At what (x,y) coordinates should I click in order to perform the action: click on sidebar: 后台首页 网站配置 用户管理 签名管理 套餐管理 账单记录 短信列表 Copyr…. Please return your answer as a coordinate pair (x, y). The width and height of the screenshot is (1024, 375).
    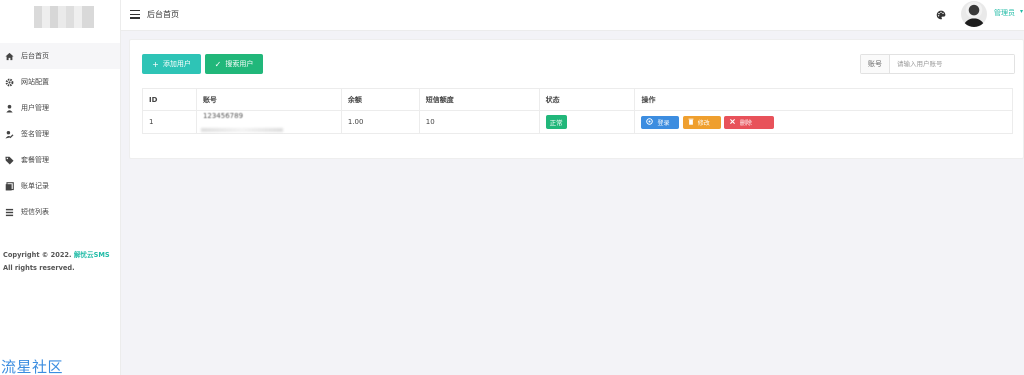
    Looking at the image, I should click on (60, 187).